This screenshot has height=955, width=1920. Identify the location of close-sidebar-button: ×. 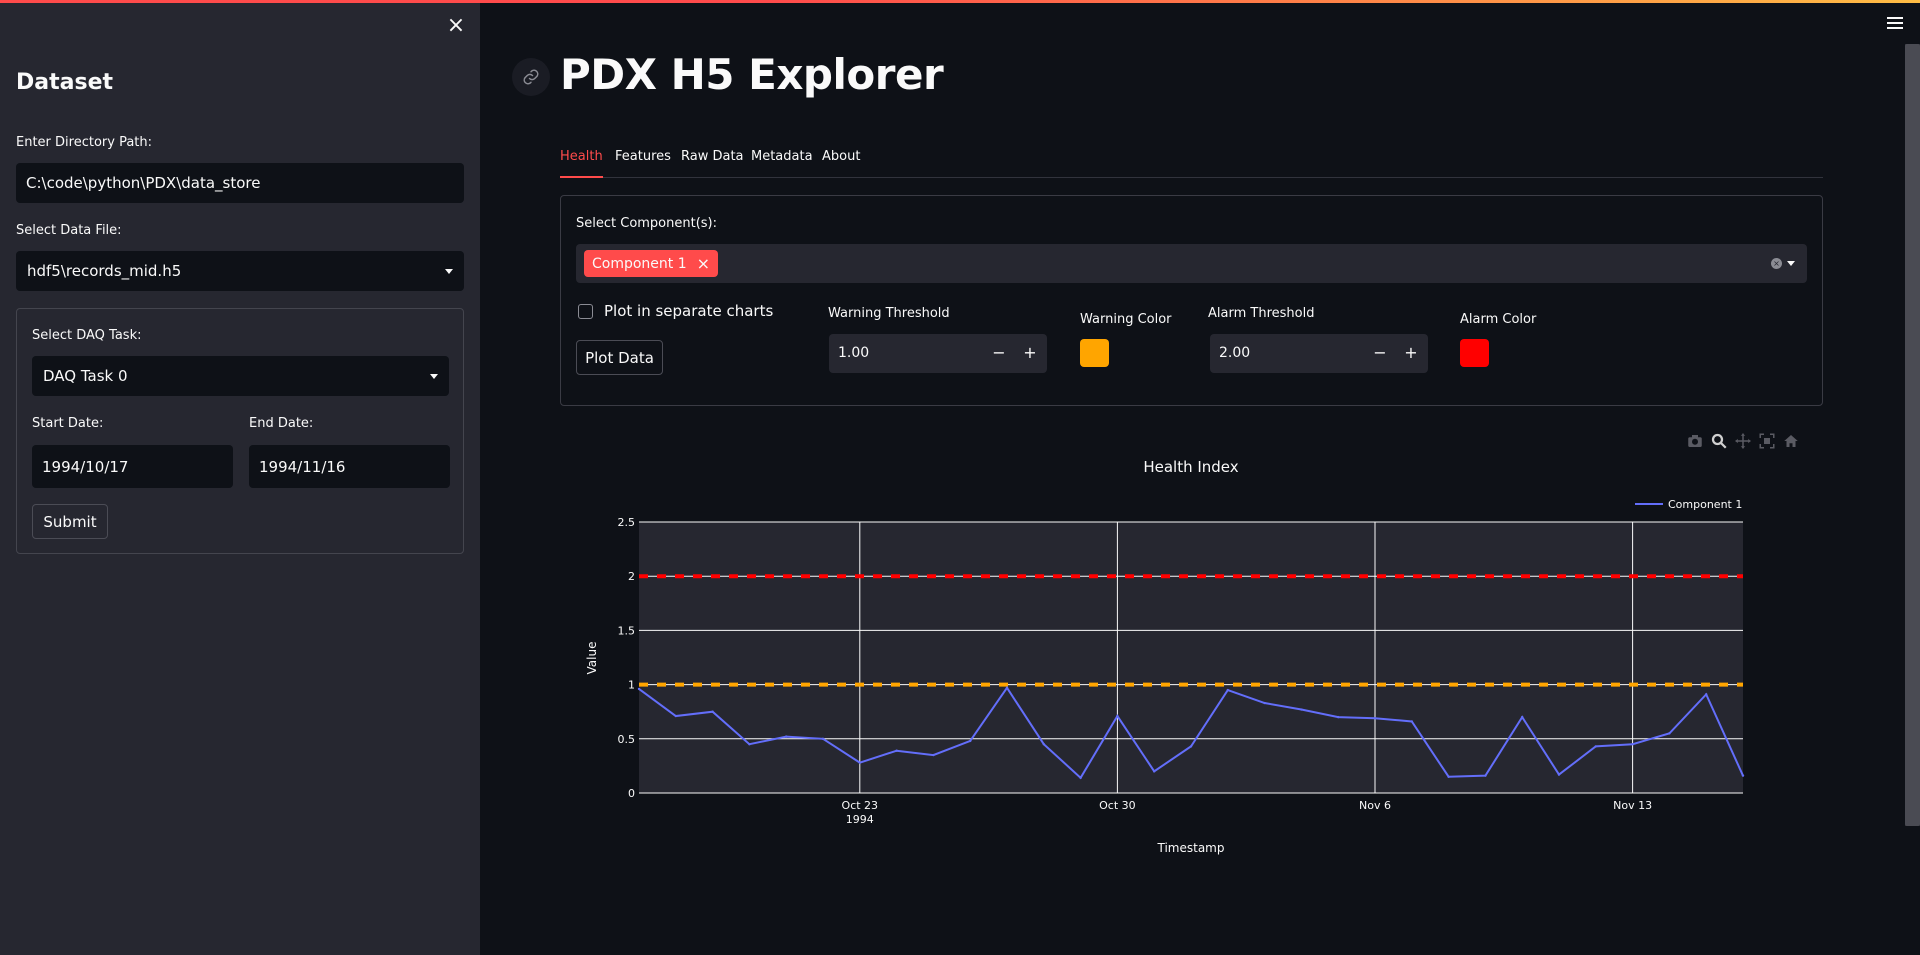
(456, 26).